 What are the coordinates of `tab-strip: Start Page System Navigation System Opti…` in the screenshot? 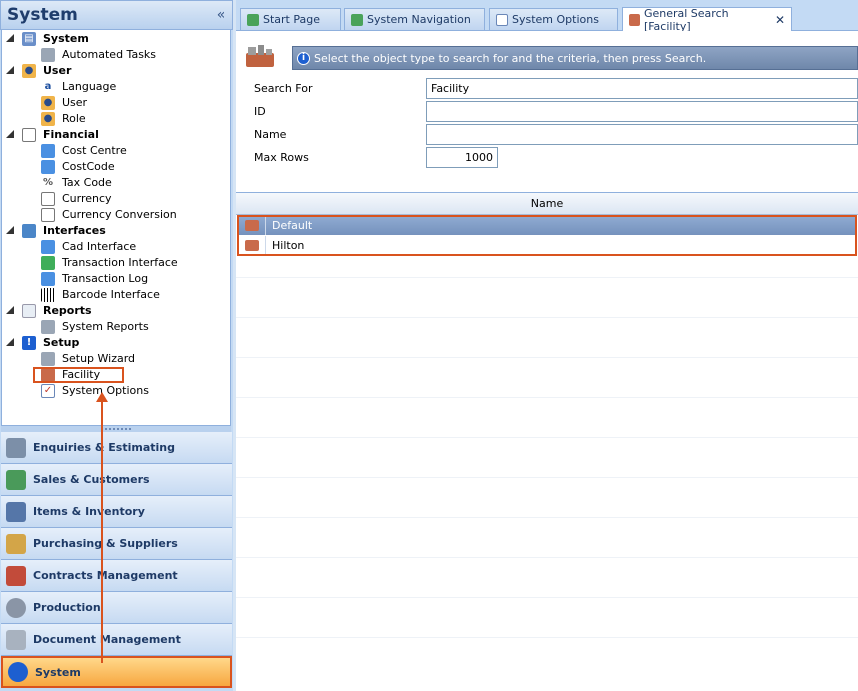 It's located at (547, 16).